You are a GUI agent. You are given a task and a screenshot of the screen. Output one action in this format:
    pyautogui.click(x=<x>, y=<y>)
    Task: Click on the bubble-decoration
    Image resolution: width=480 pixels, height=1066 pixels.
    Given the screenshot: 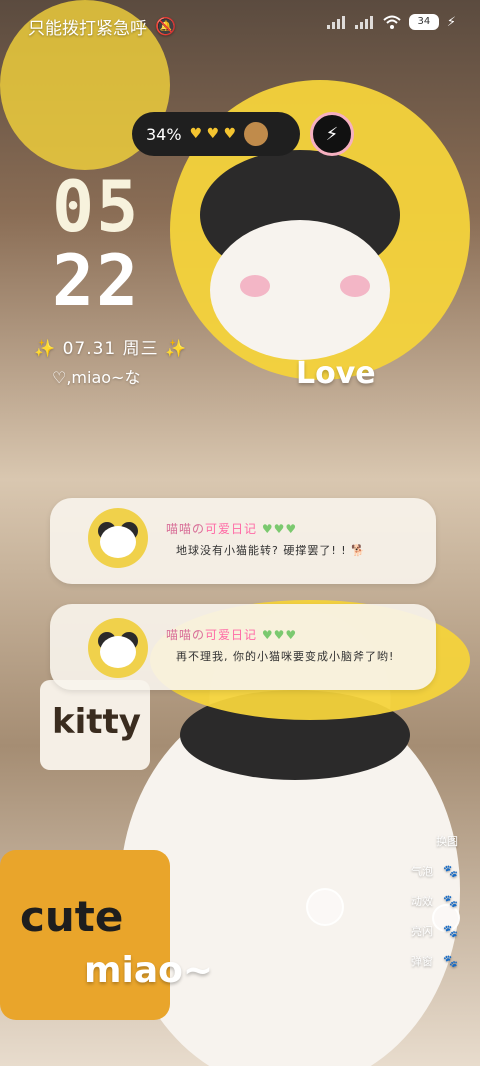 What is the action you would take?
    pyautogui.click(x=325, y=907)
    